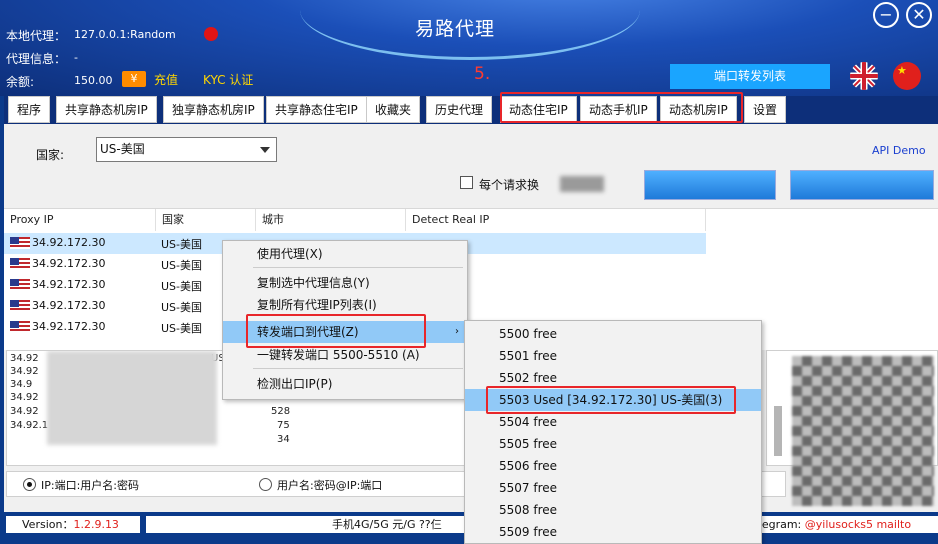  I want to click on kyc-link: KYC 认证, so click(228, 79).